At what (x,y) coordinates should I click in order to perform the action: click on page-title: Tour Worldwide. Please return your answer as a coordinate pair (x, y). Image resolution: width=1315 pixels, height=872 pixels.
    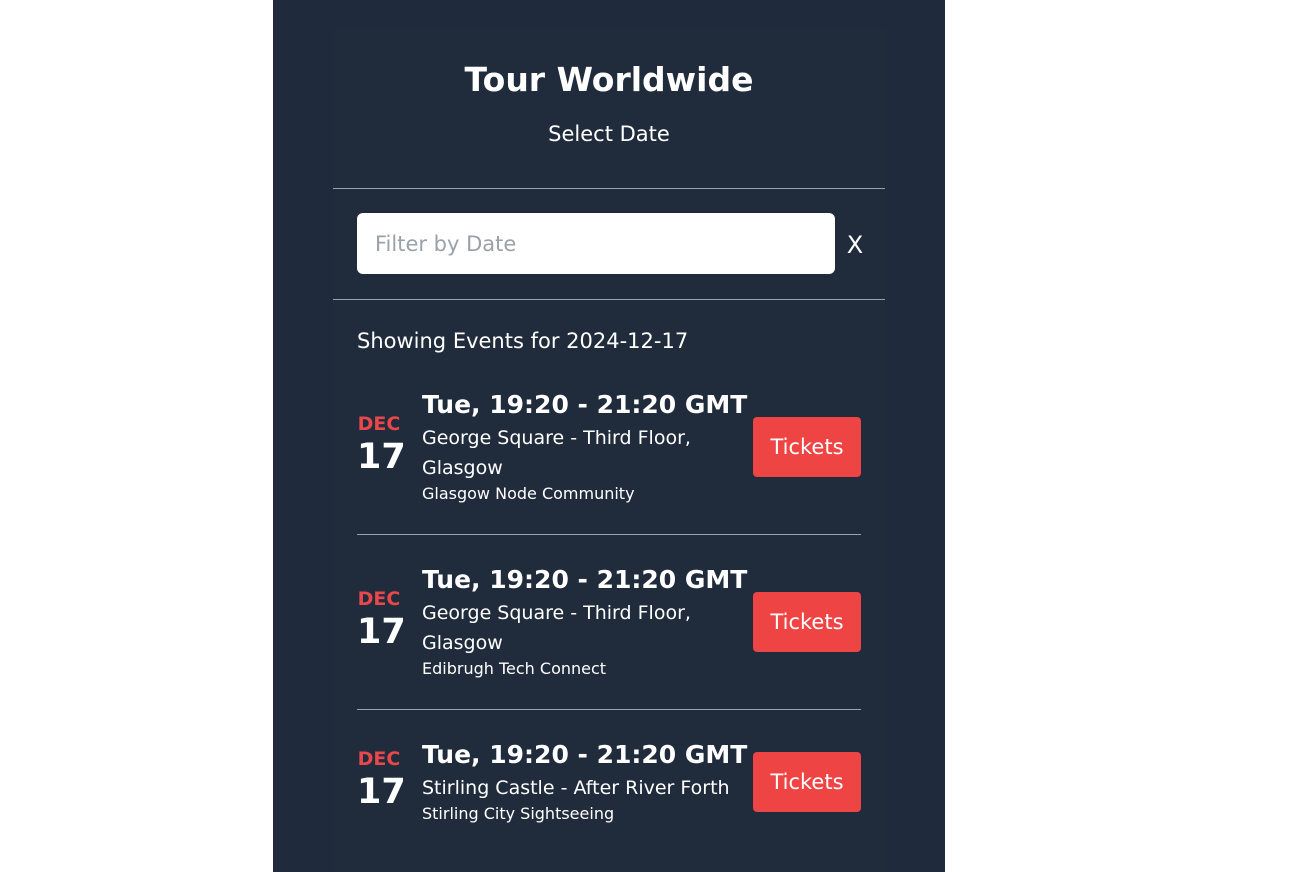
    Looking at the image, I should click on (609, 79).